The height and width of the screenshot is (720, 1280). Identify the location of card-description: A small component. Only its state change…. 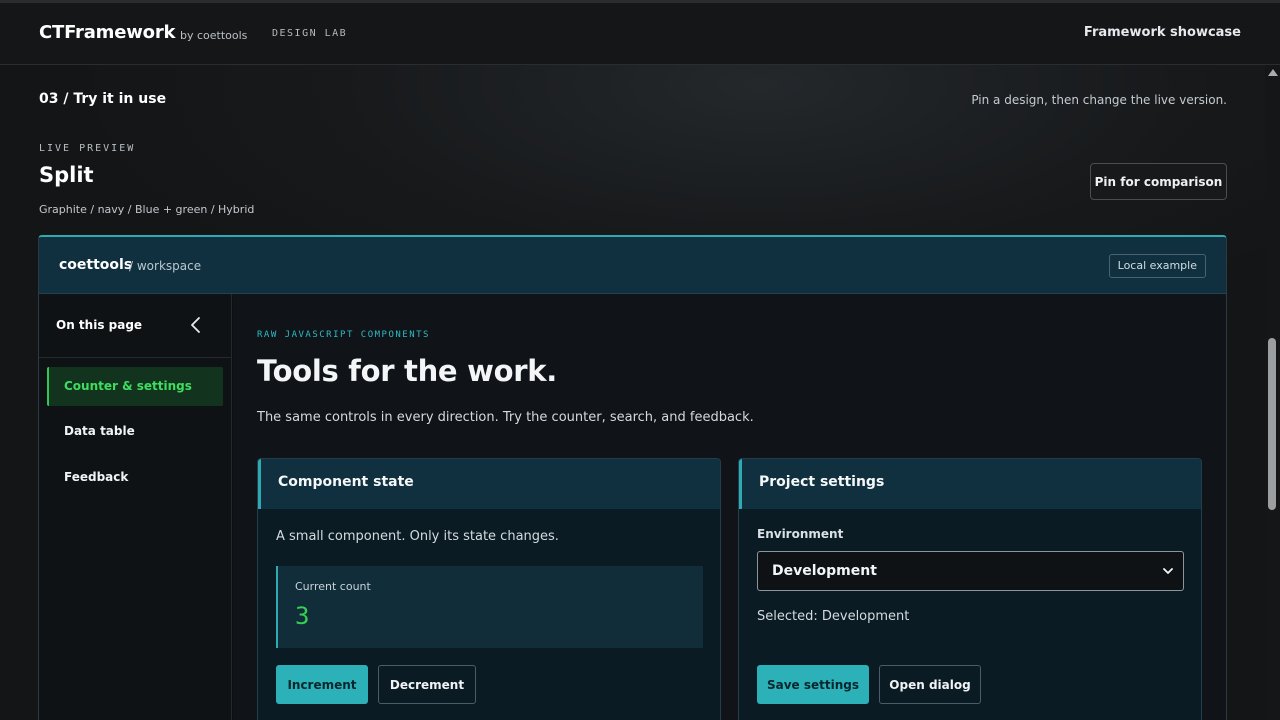
(417, 536).